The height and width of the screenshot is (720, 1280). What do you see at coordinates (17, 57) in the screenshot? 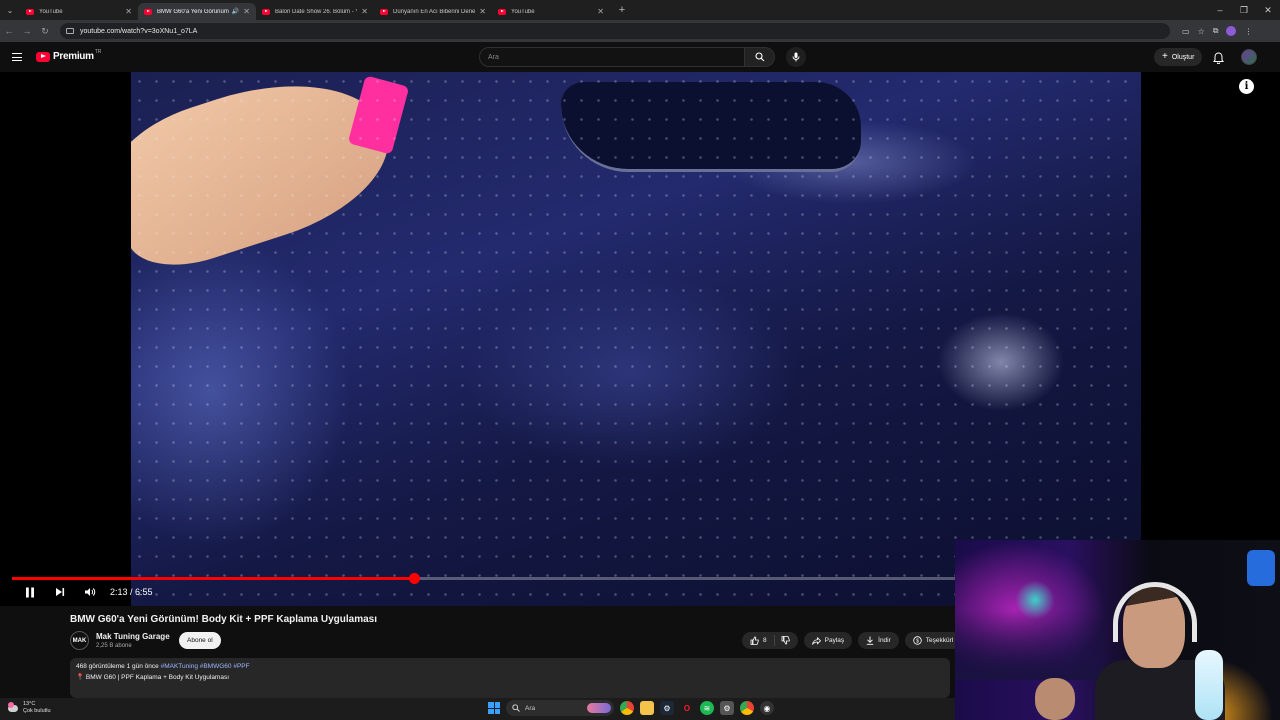
I see `menu-icon` at bounding box center [17, 57].